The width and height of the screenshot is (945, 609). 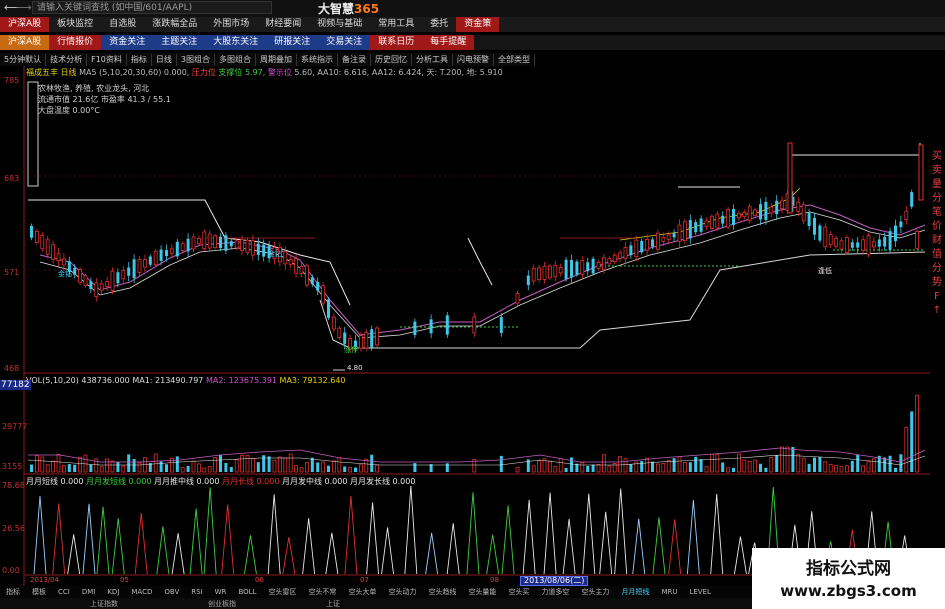 I want to click on right-side-tab: 买, so click(x=937, y=157).